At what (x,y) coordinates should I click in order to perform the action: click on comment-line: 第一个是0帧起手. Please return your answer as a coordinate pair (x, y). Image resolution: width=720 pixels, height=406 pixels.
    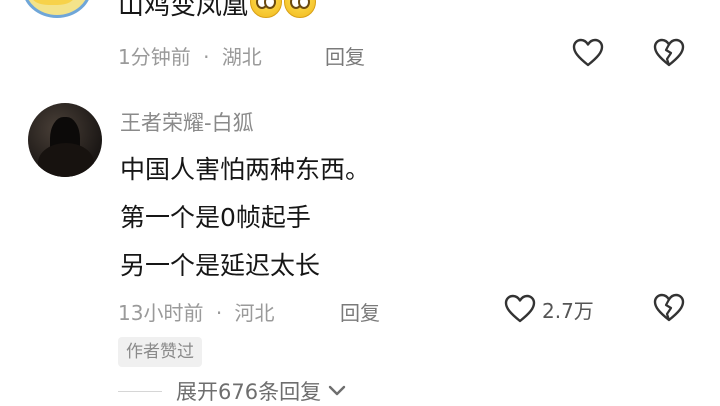
    Looking at the image, I should click on (215, 217).